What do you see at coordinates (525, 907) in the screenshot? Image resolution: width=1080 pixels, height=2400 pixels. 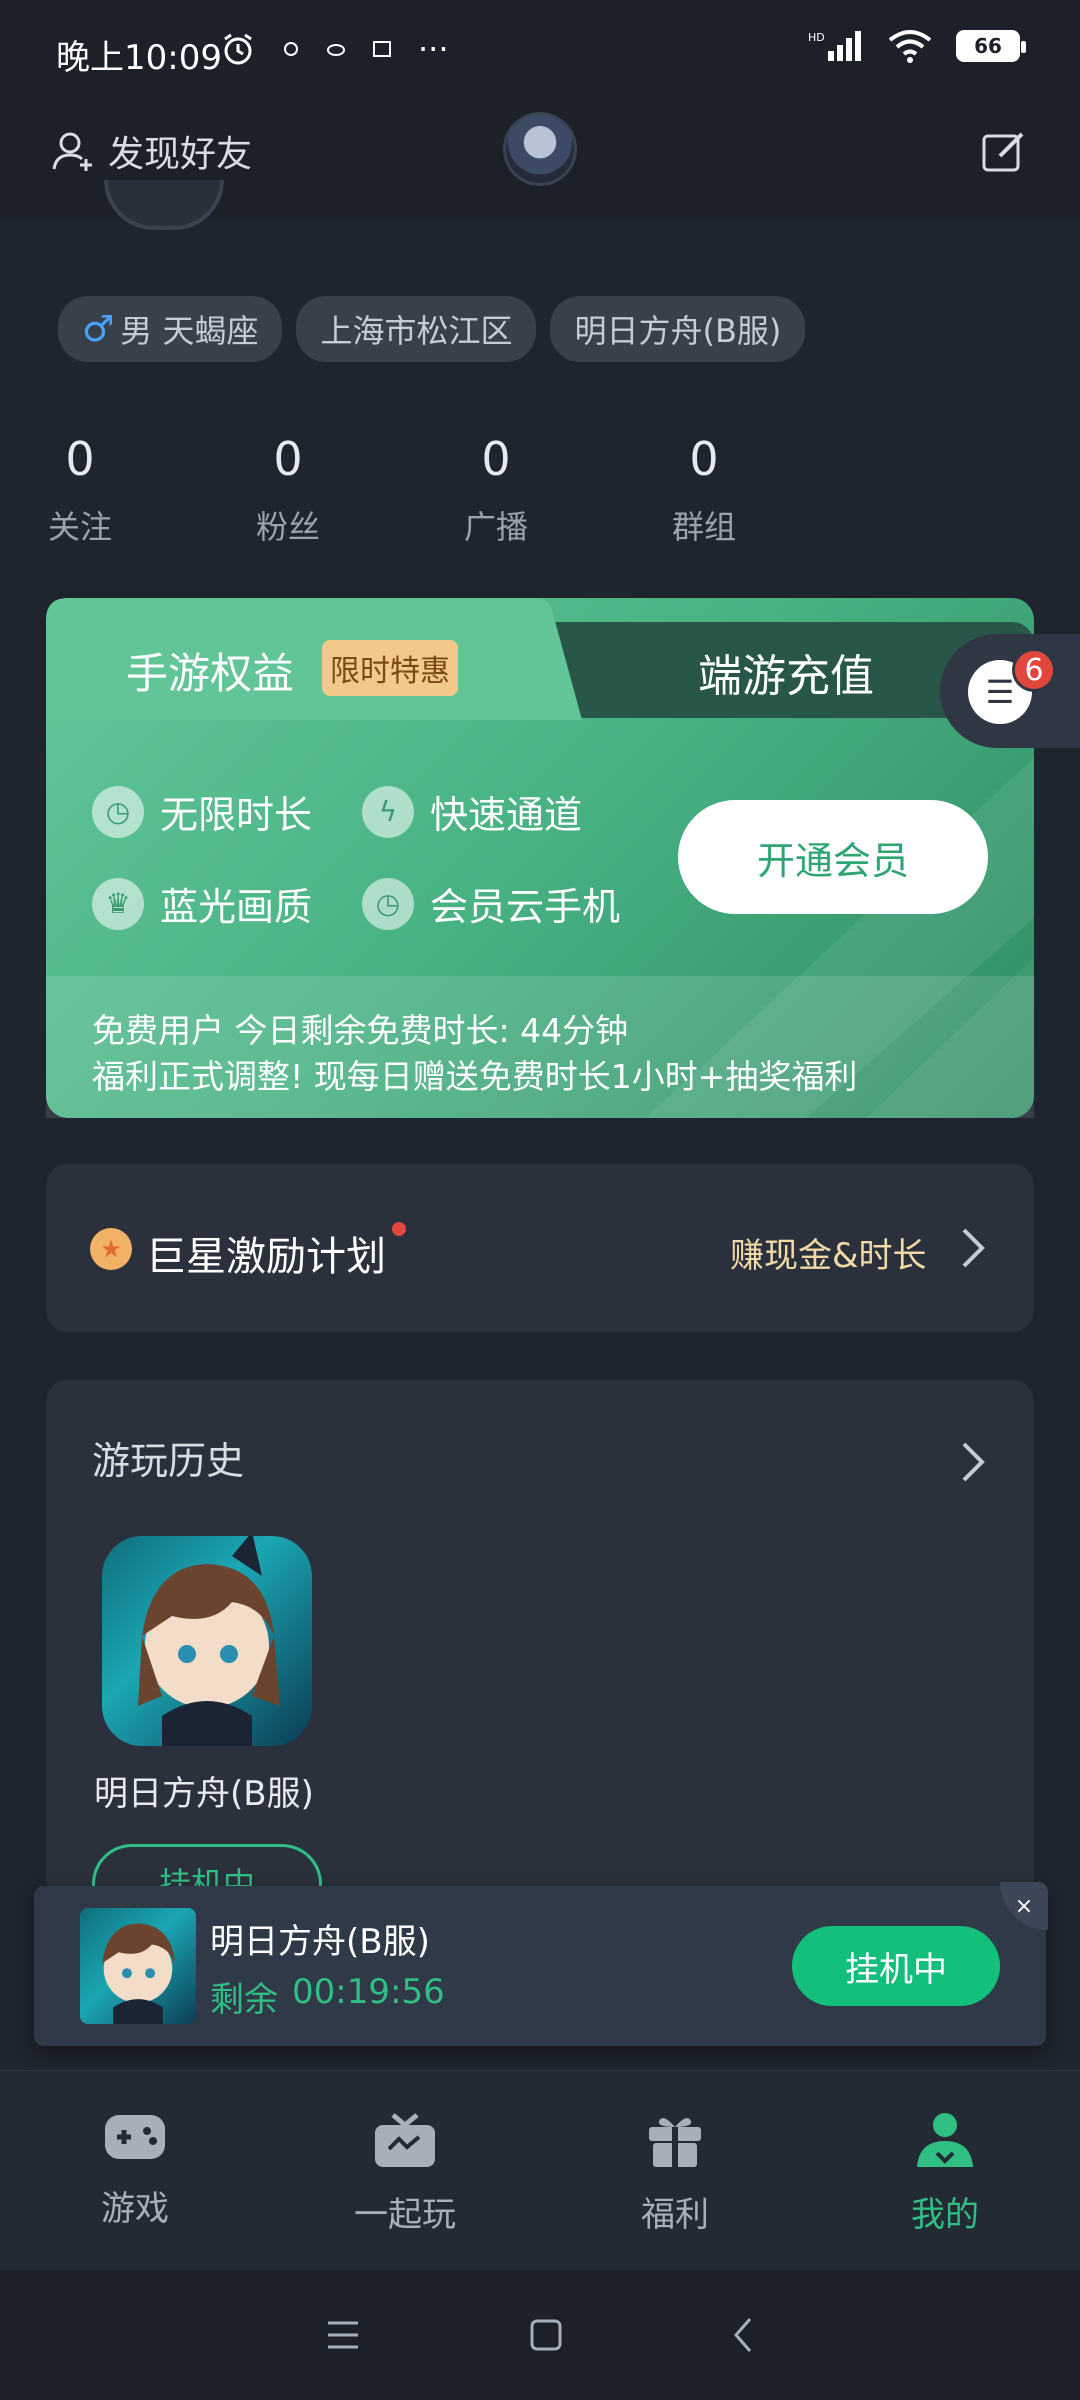 I see `feature-label: 会员云手机` at bounding box center [525, 907].